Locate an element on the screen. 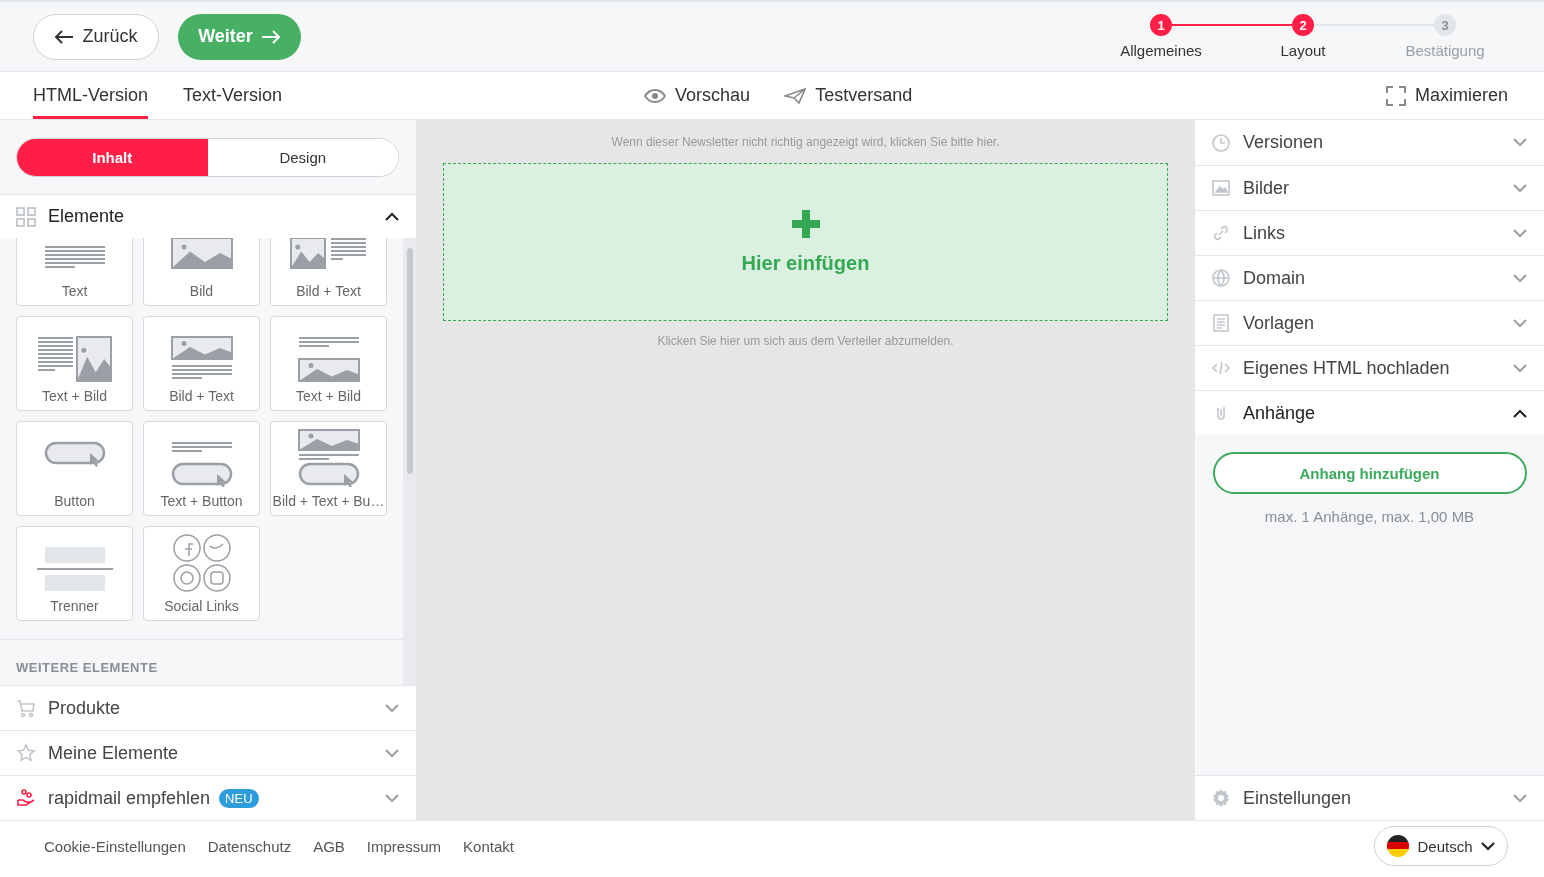 This screenshot has height=877, width=1544. tile-label: Text is located at coordinates (74, 291).